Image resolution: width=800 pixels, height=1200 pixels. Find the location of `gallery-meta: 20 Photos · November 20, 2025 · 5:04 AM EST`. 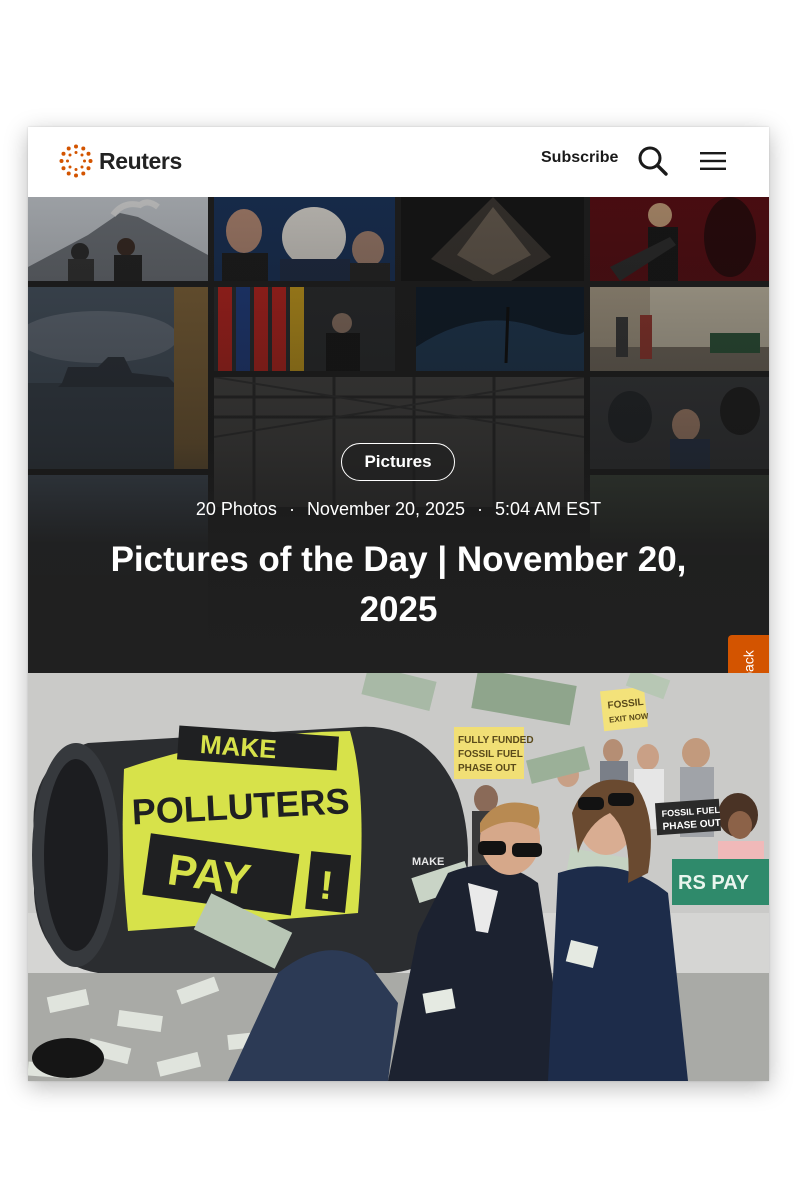

gallery-meta: 20 Photos · November 20, 2025 · 5:04 AM EST is located at coordinates (398, 509).